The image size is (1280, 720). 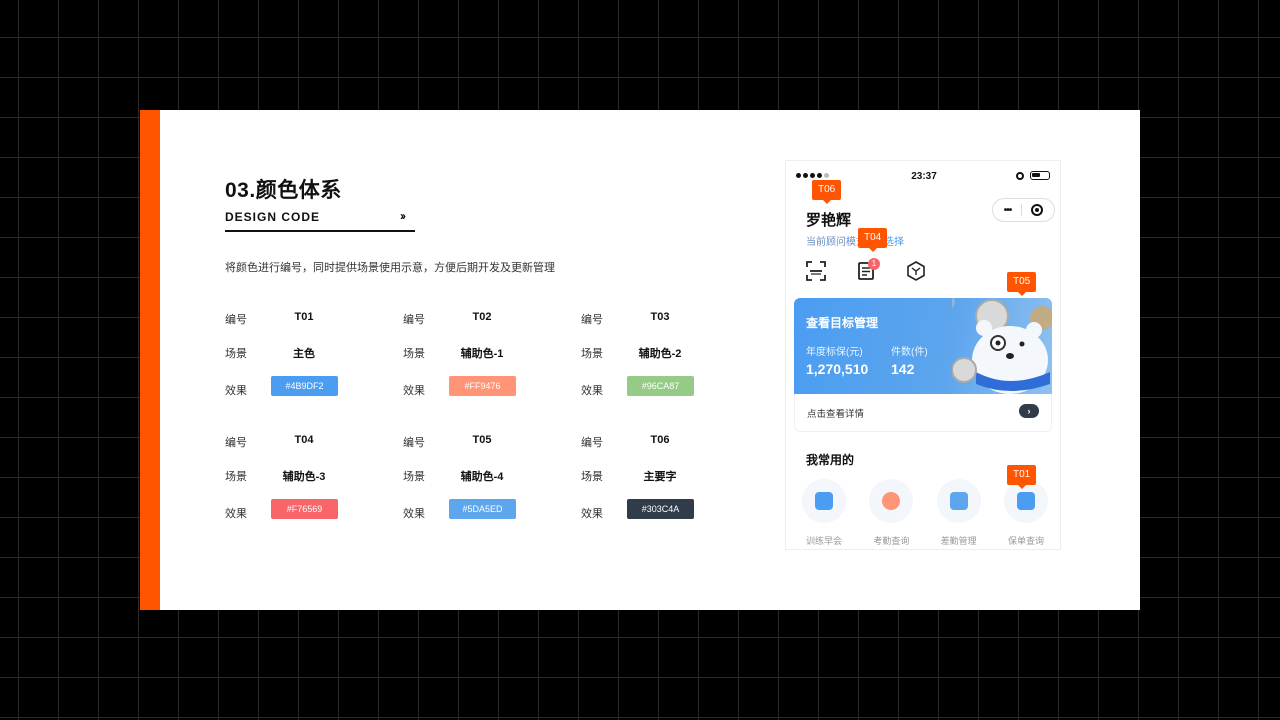 I want to click on frequent-section-title: 我常用的, so click(x=830, y=460).